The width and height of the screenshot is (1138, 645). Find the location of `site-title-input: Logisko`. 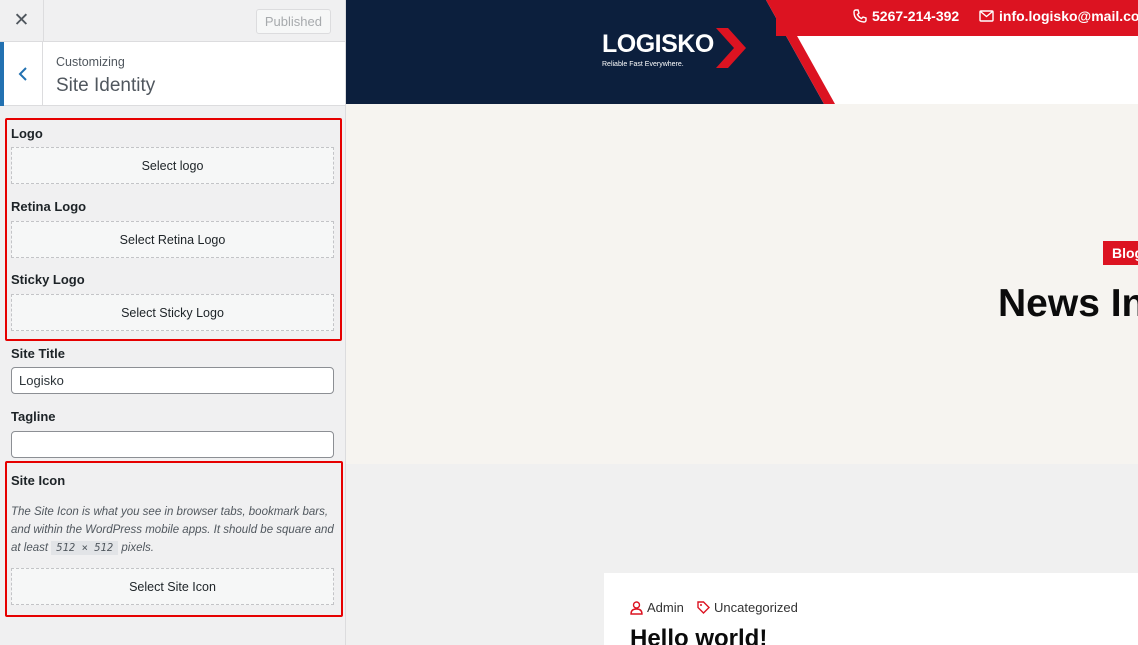

site-title-input: Logisko is located at coordinates (172, 380).